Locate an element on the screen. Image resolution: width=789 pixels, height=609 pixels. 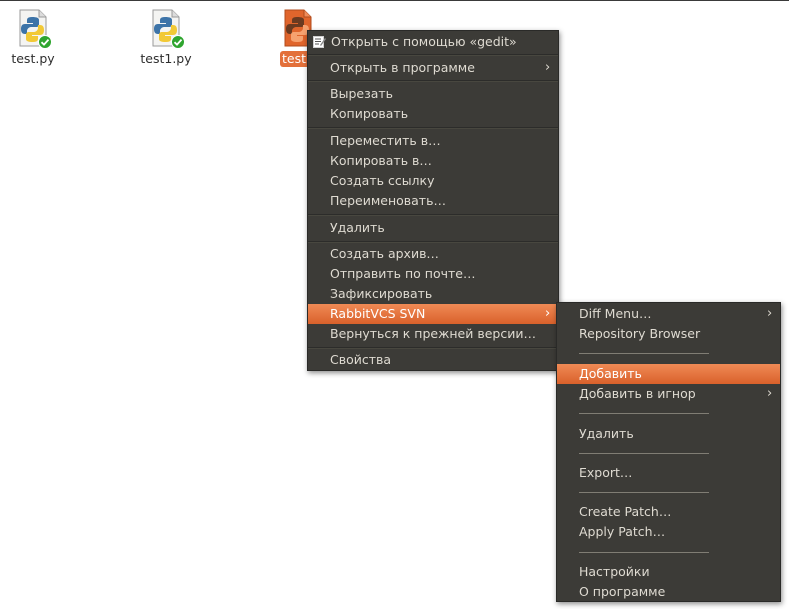
menu-item-settings: Настройки is located at coordinates (668, 572).